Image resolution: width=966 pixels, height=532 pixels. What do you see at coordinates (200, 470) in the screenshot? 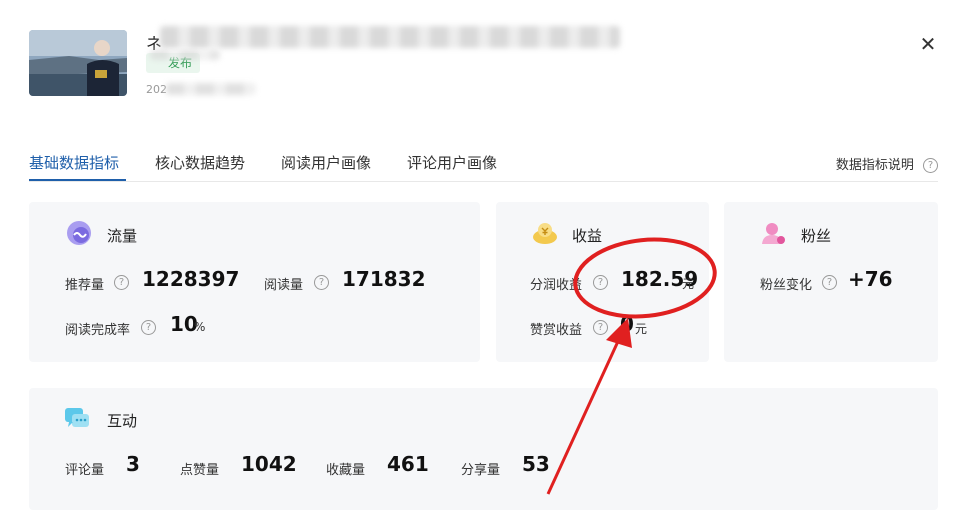
I see `like-label: 点赞量` at bounding box center [200, 470].